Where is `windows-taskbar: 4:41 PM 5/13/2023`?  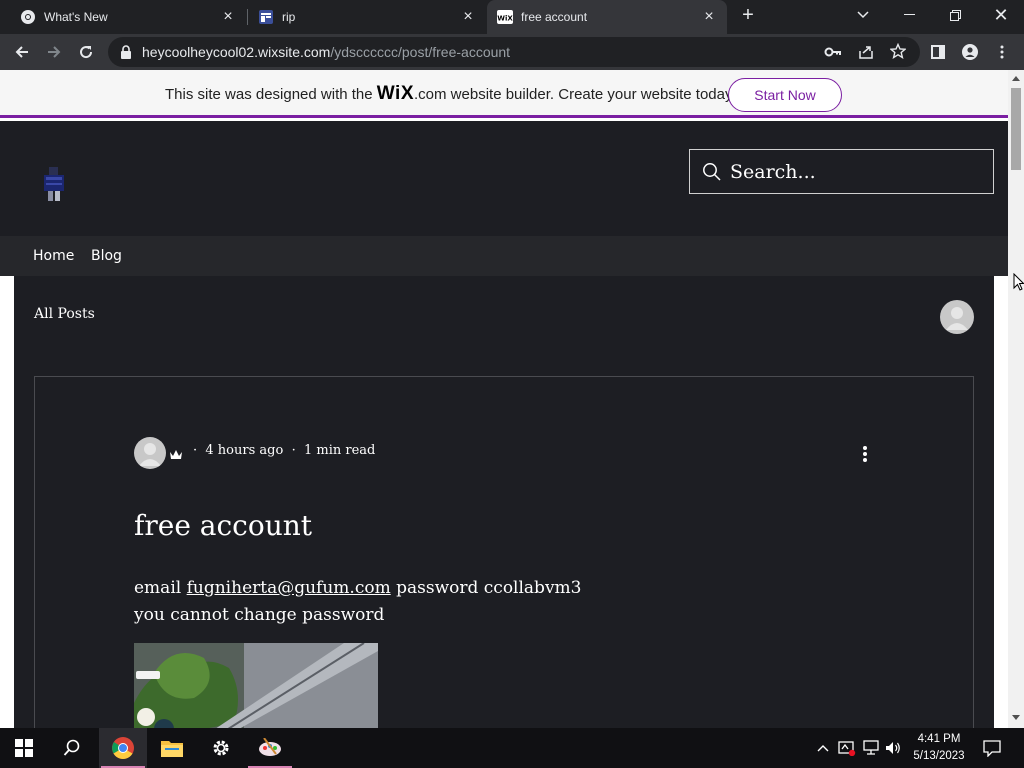
windows-taskbar: 4:41 PM 5/13/2023 is located at coordinates (512, 748).